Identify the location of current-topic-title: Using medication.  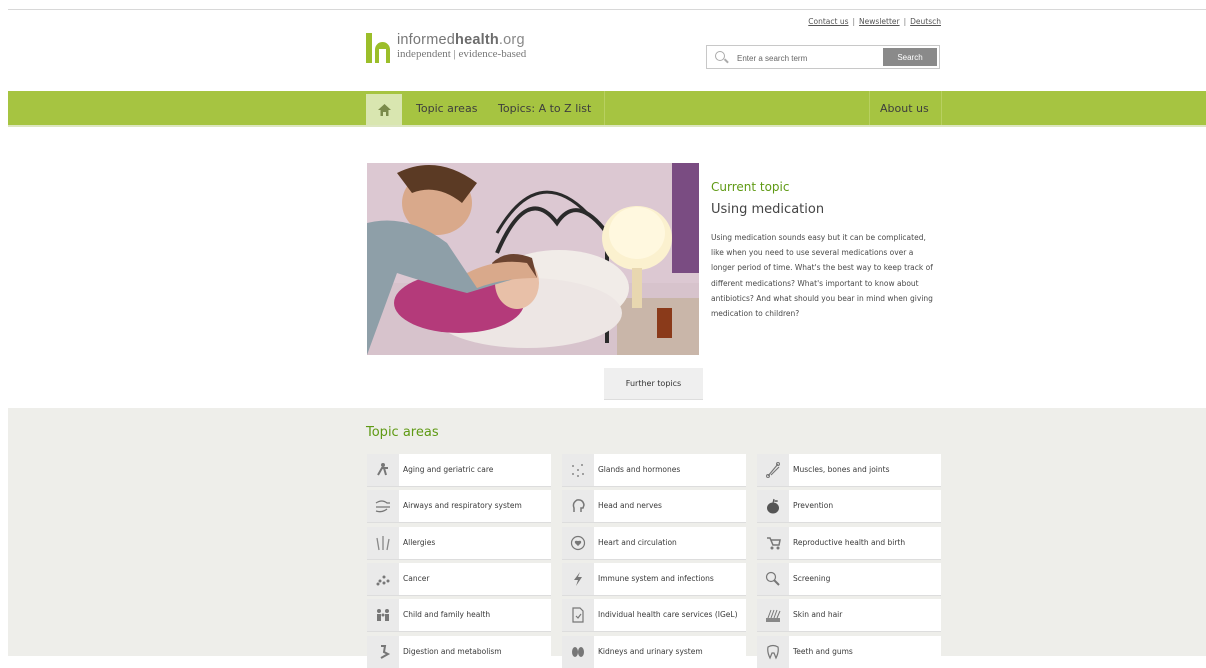
(767, 209).